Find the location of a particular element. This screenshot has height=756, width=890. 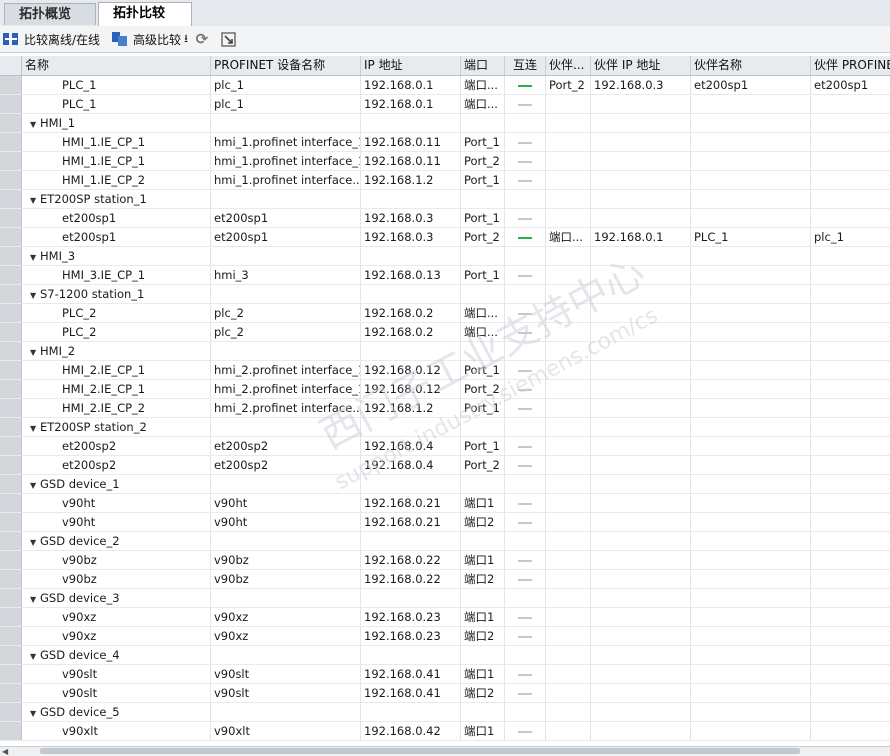

compare-offline-online-button: 比较离线/在线 is located at coordinates (51, 39).